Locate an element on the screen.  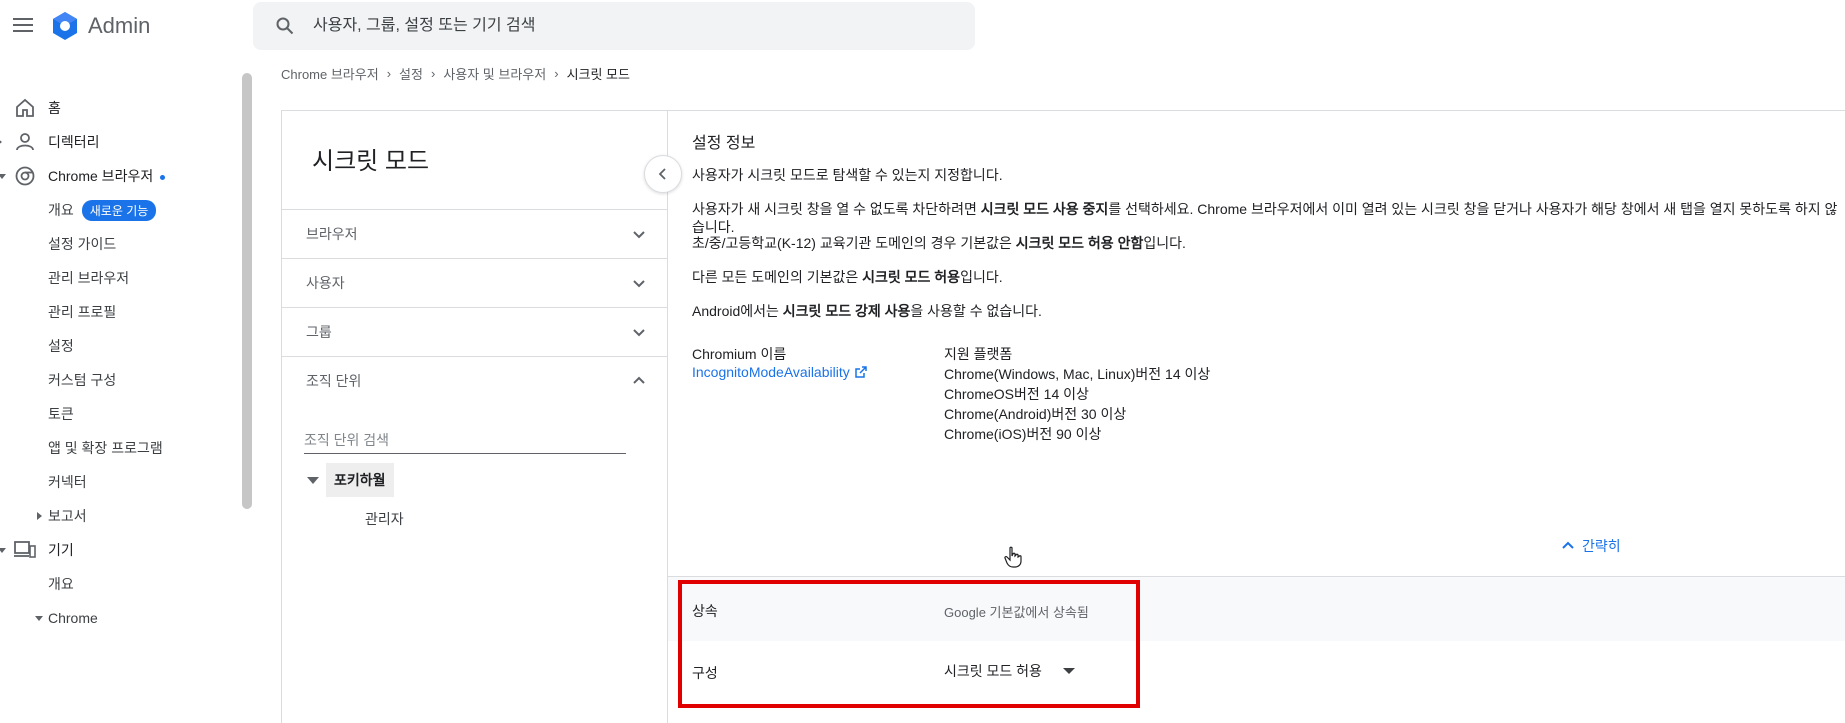
sidebar-item-apps-extensions: 앱 및 확장 프로그램 is located at coordinates (120, 448).